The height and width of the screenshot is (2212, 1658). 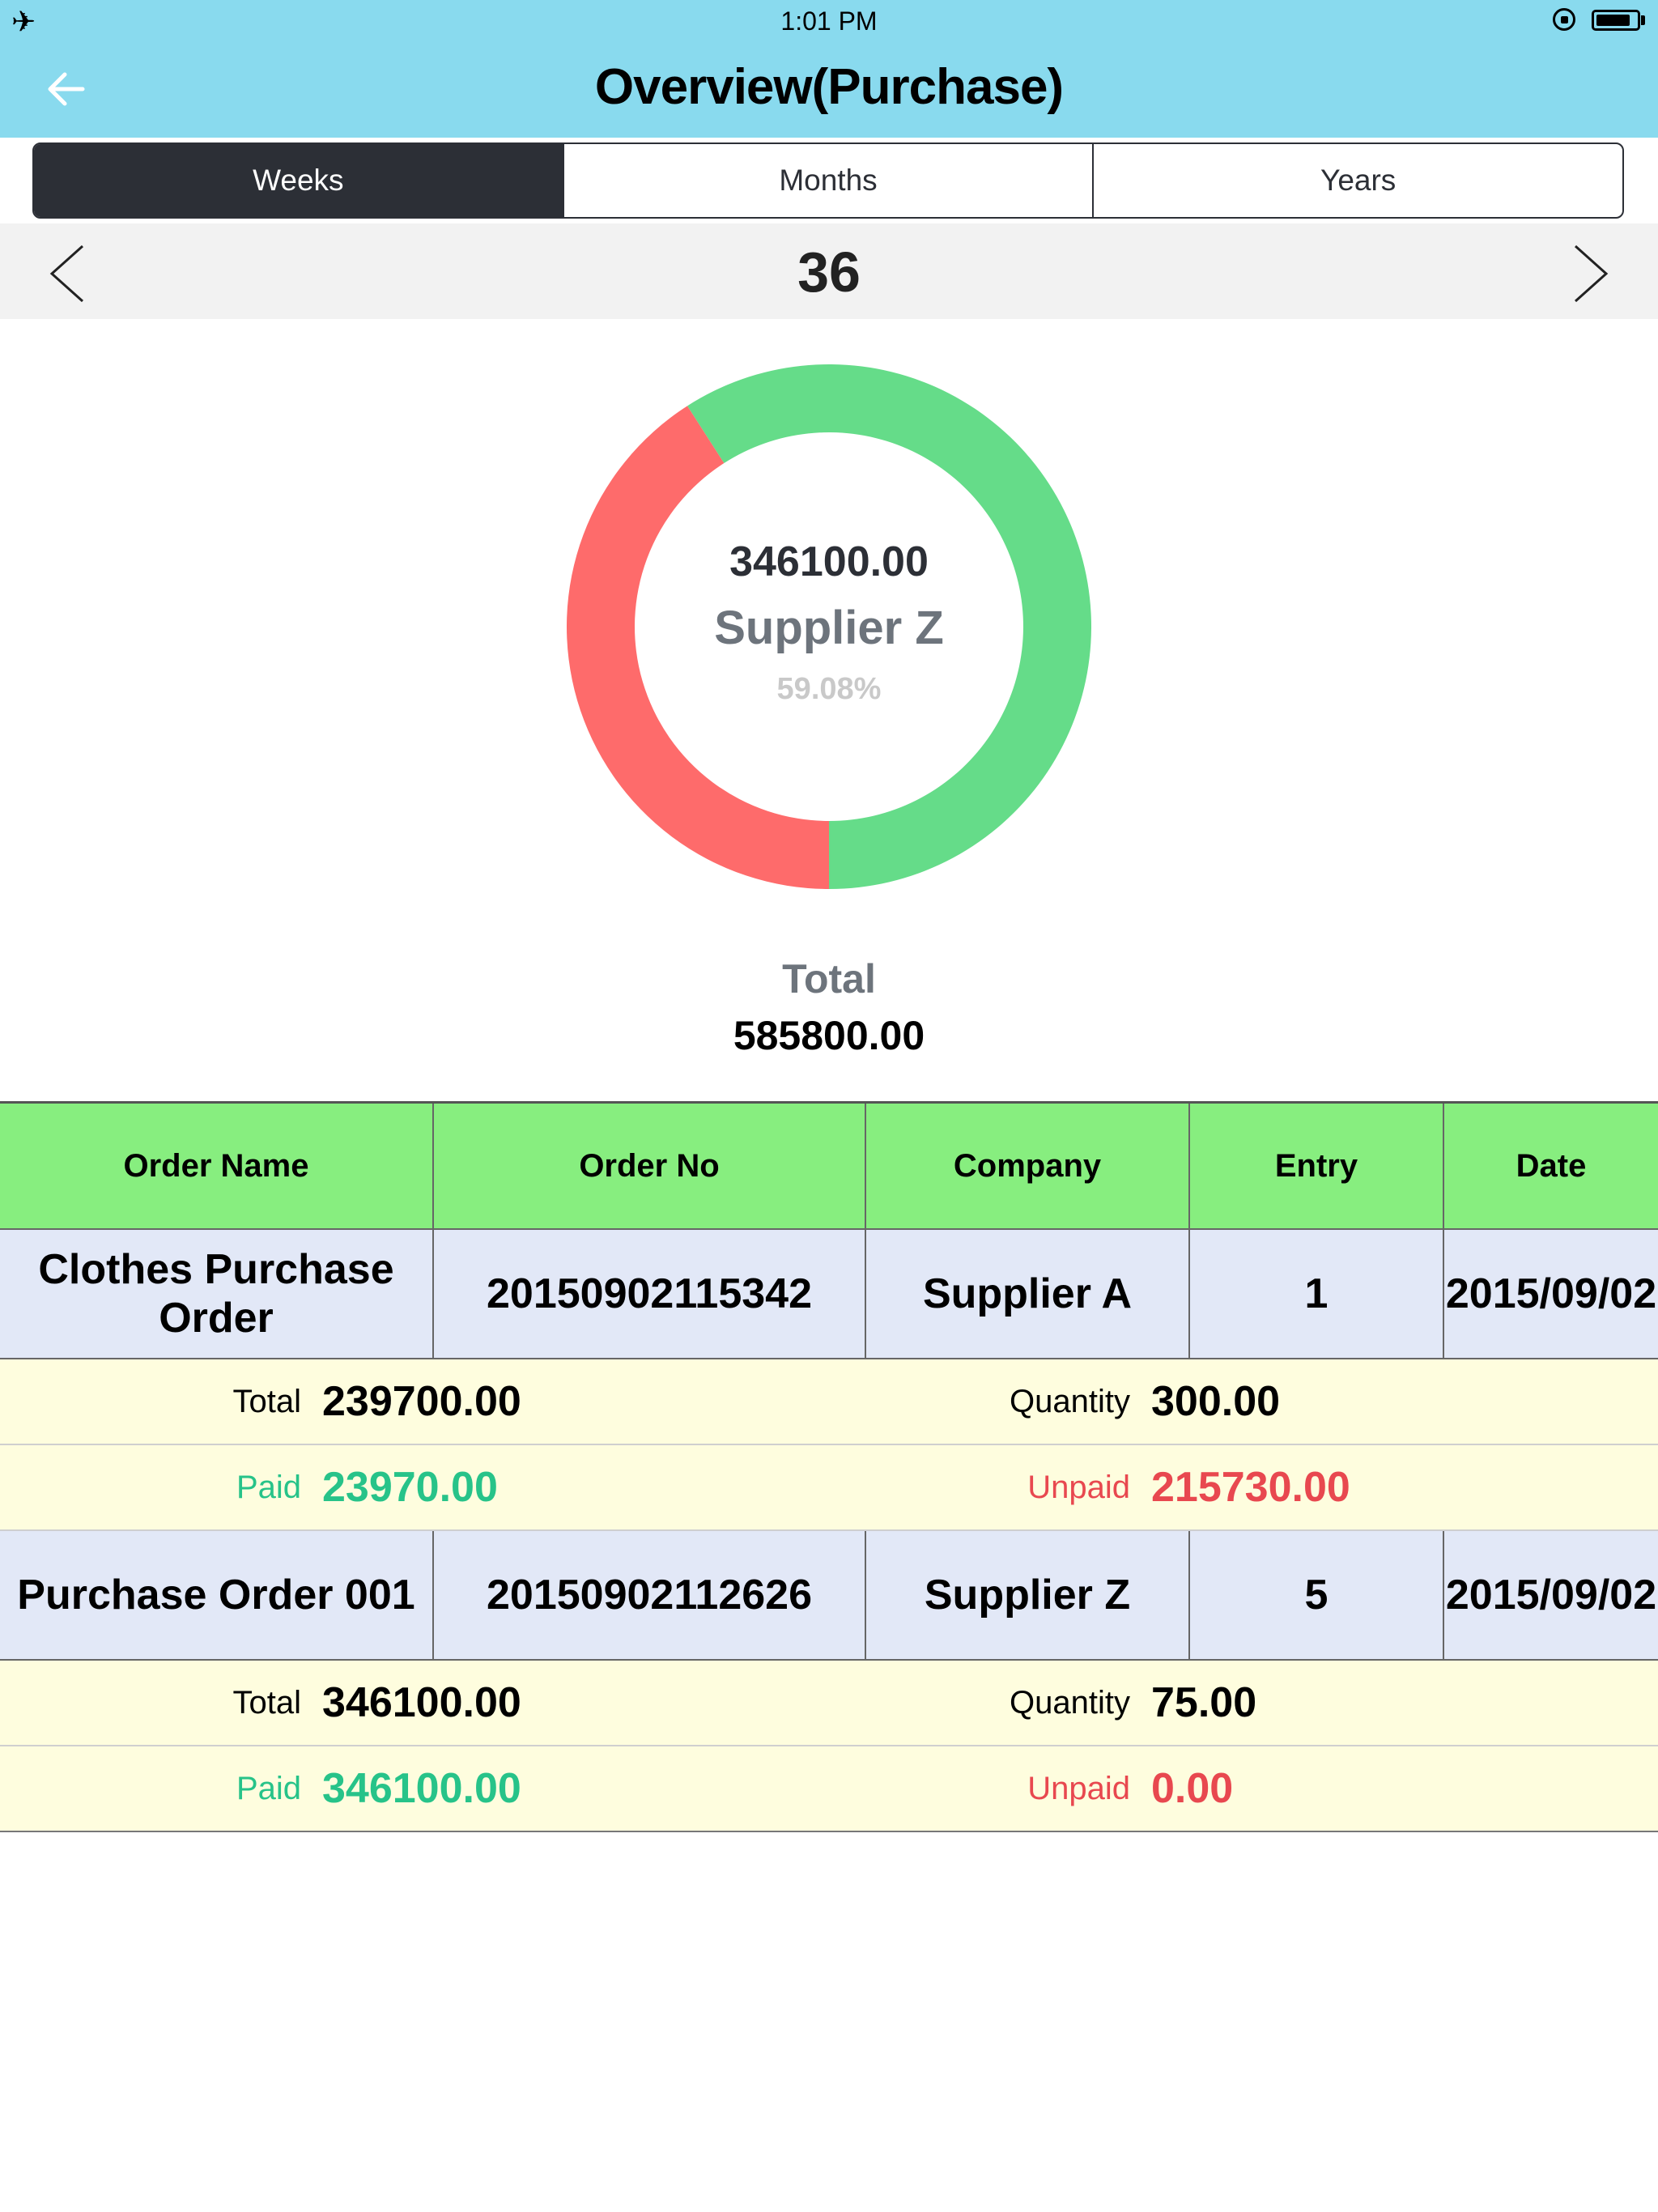 What do you see at coordinates (216, 1165) in the screenshot?
I see `header-order-name: Order Name` at bounding box center [216, 1165].